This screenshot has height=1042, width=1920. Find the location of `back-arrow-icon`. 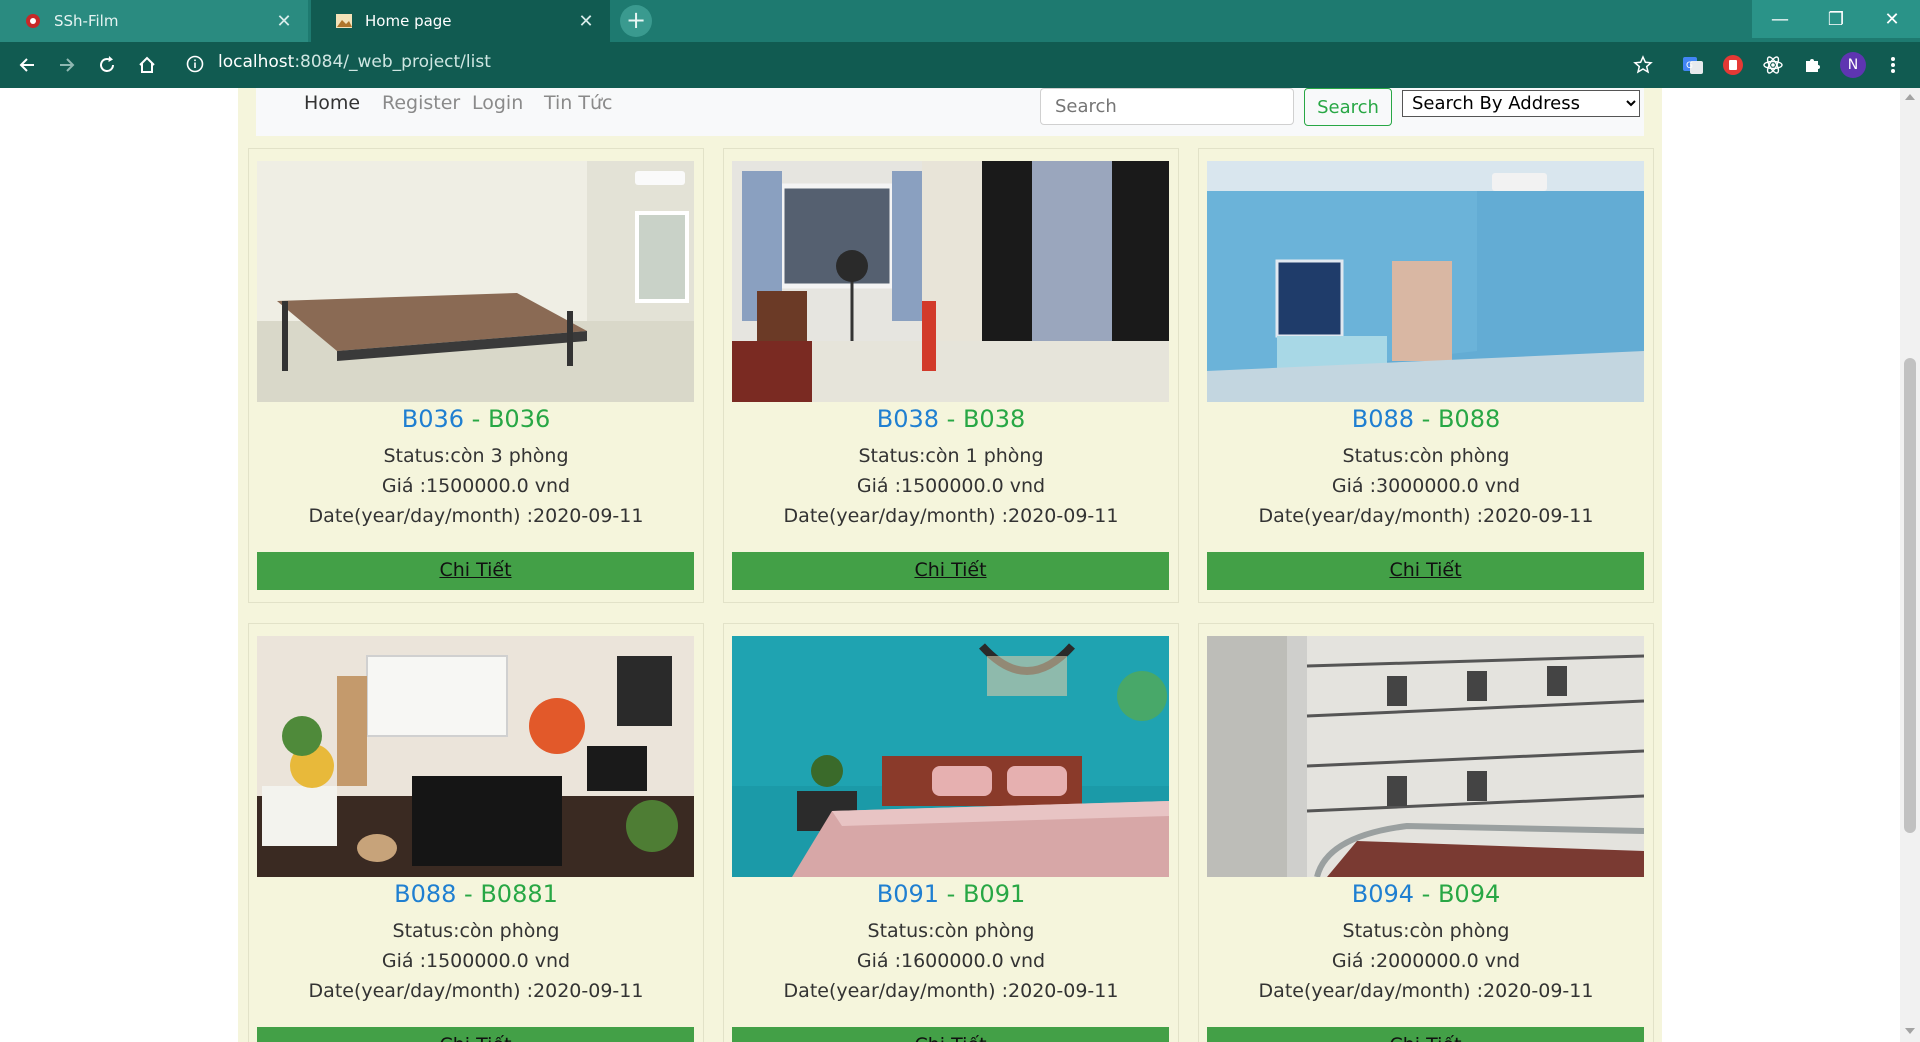

back-arrow-icon is located at coordinates (27, 65).